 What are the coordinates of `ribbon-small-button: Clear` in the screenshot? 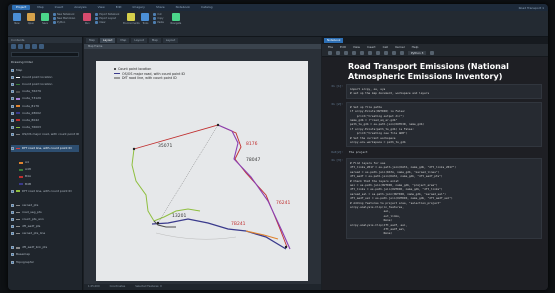 It's located at (107, 22).